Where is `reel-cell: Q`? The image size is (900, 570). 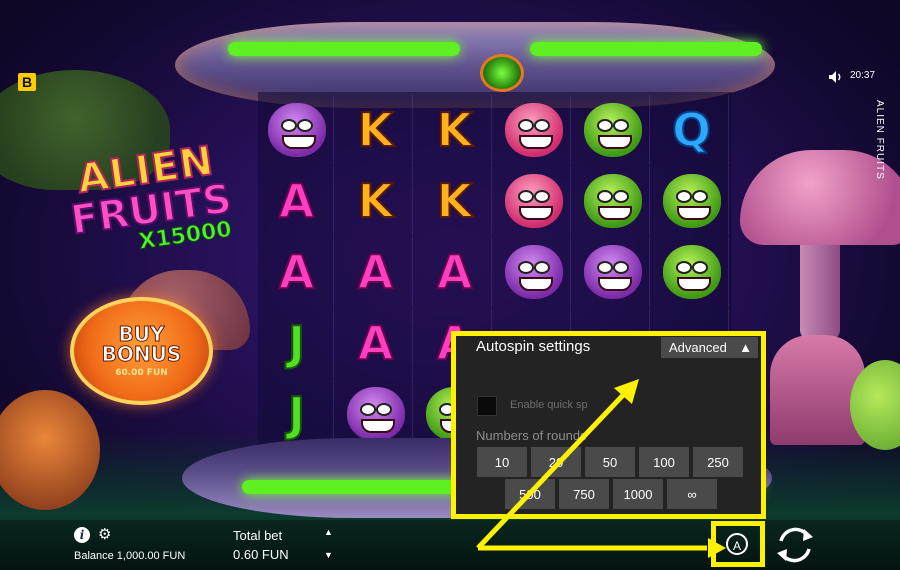
reel-cell: Q is located at coordinates (692, 130).